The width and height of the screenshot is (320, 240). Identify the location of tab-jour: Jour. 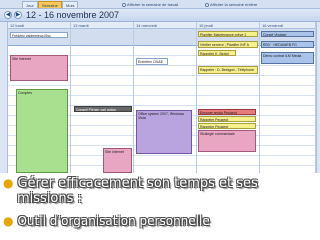
(30, 4).